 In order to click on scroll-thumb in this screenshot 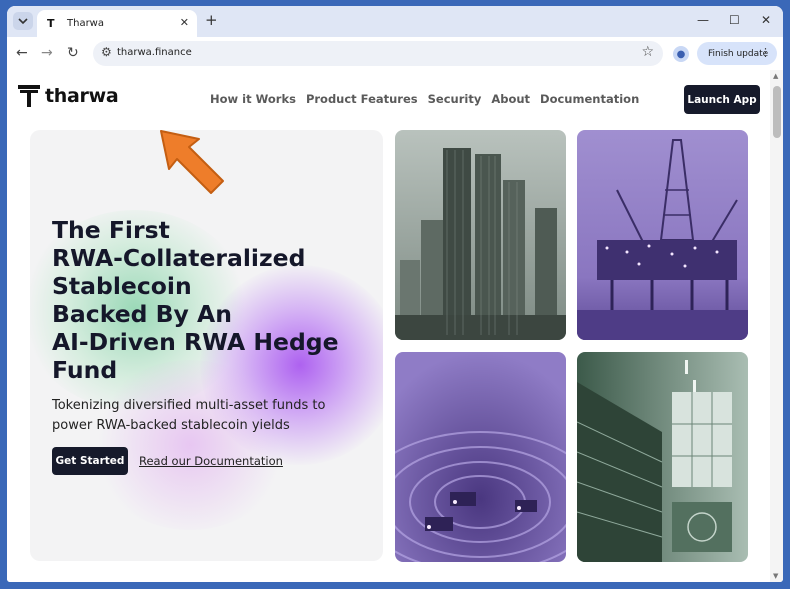, I will do `click(777, 112)`.